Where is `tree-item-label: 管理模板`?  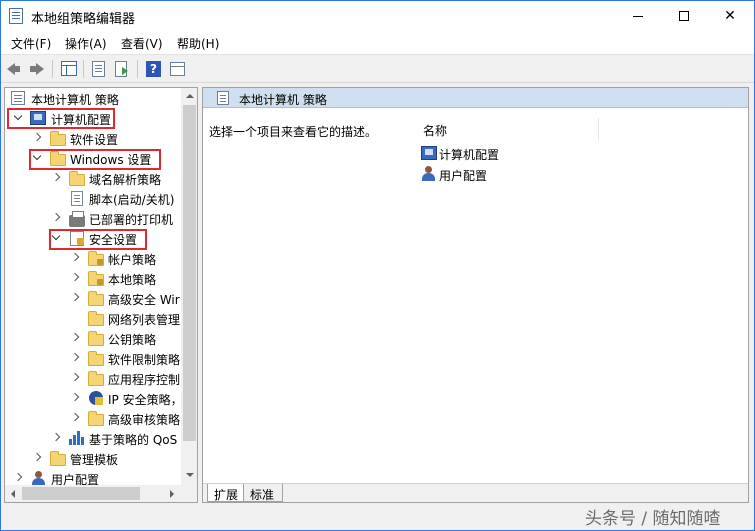
tree-item-label: 管理模板 is located at coordinates (94, 460).